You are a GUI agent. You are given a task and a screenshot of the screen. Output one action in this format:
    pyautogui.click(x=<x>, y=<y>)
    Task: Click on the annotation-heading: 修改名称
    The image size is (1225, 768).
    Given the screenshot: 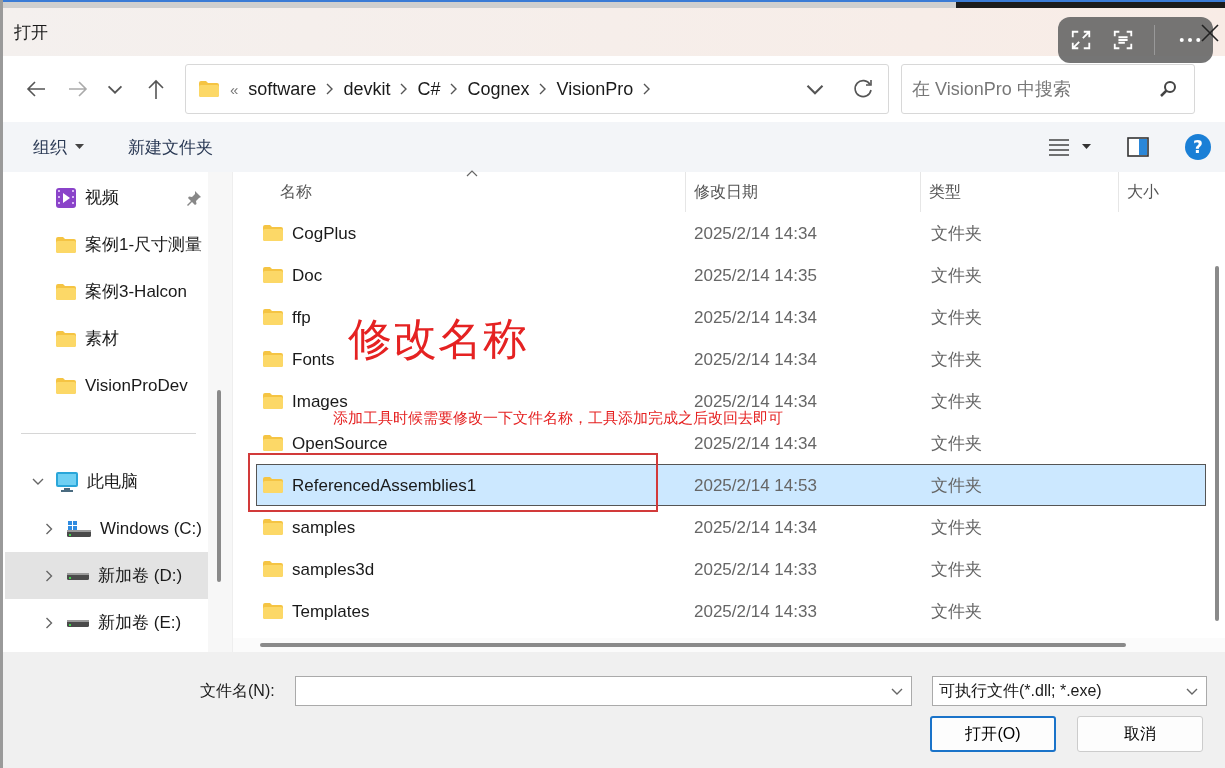 What is the action you would take?
    pyautogui.click(x=438, y=339)
    